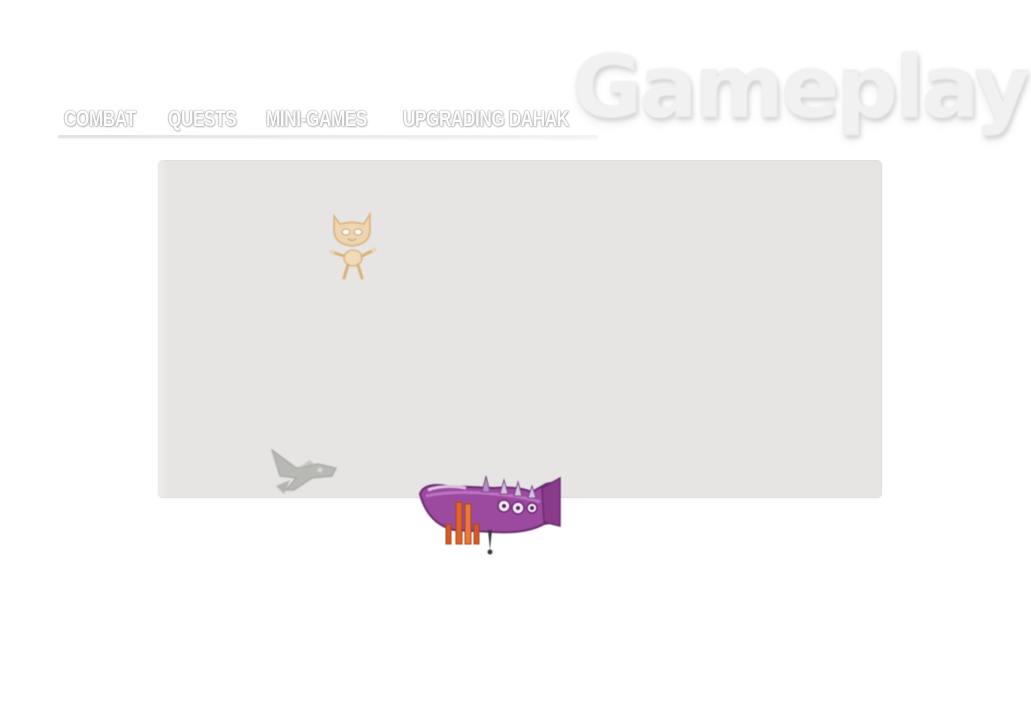 The width and height of the screenshot is (1031, 708). What do you see at coordinates (316, 119) in the screenshot?
I see `nav-mini-games: MINI-GAMES` at bounding box center [316, 119].